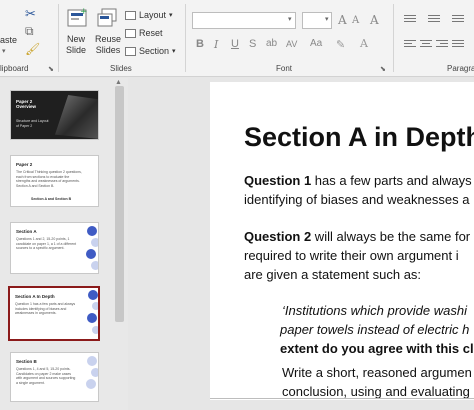 The height and width of the screenshot is (410, 474). I want to click on thumbnail-title: Section B, so click(26, 361).